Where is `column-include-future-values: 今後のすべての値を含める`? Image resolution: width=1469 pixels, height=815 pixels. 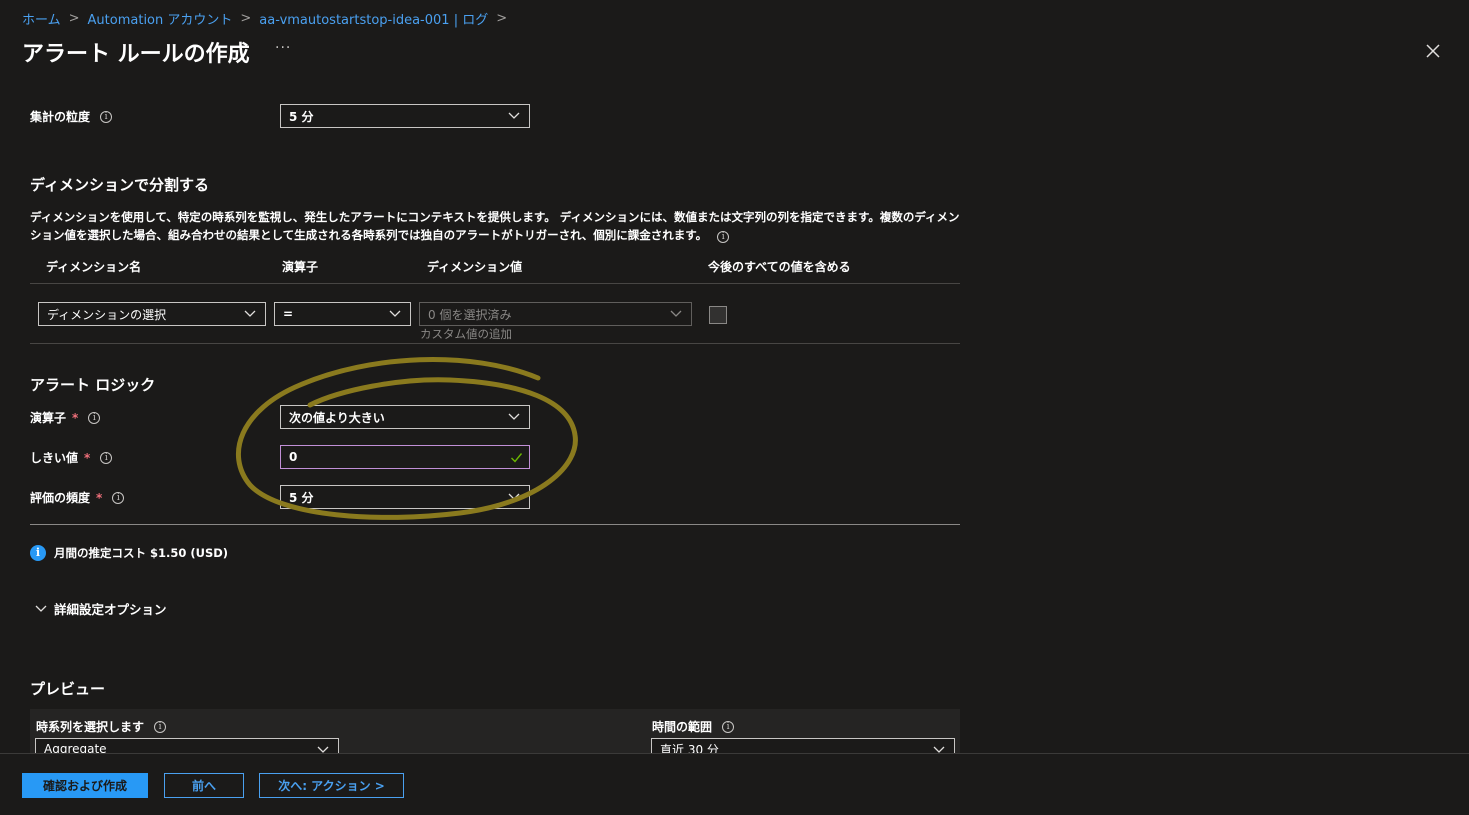 column-include-future-values: 今後のすべての値を含める is located at coordinates (779, 267).